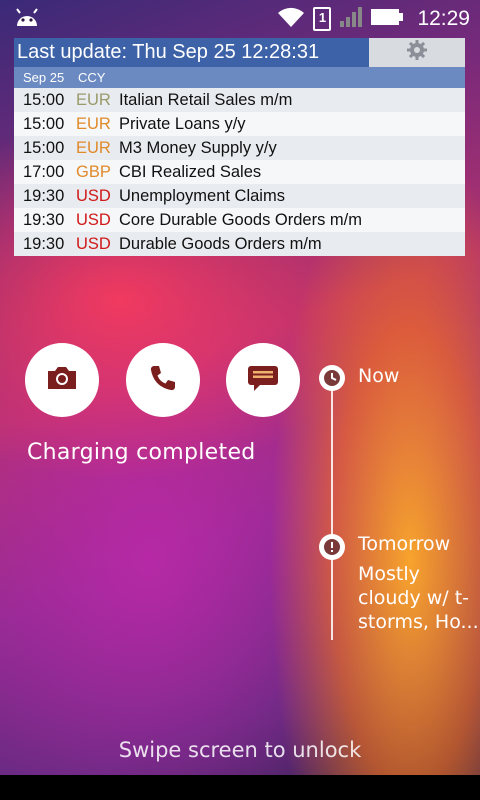 This screenshot has width=480, height=800. I want to click on weather-tomorrow-label: Tomorrow, so click(404, 544).